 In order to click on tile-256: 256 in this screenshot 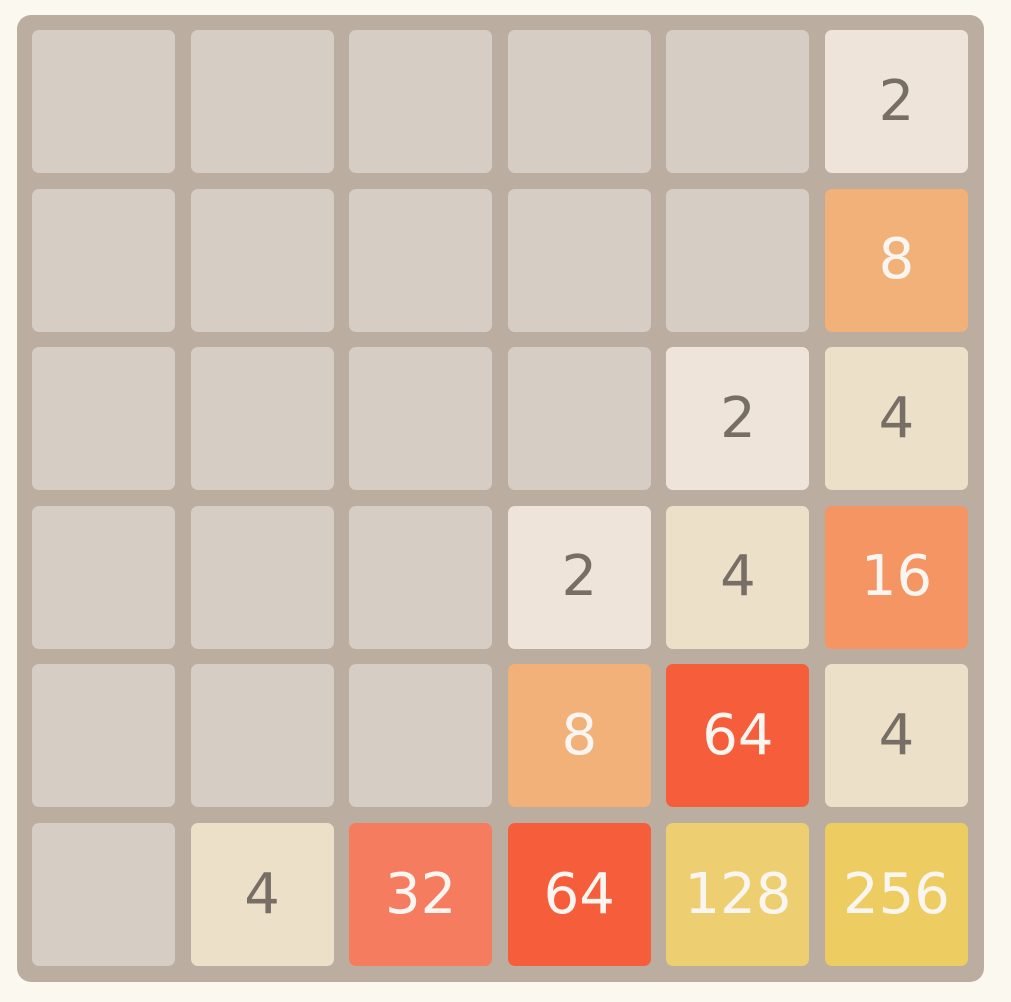, I will do `click(896, 894)`.